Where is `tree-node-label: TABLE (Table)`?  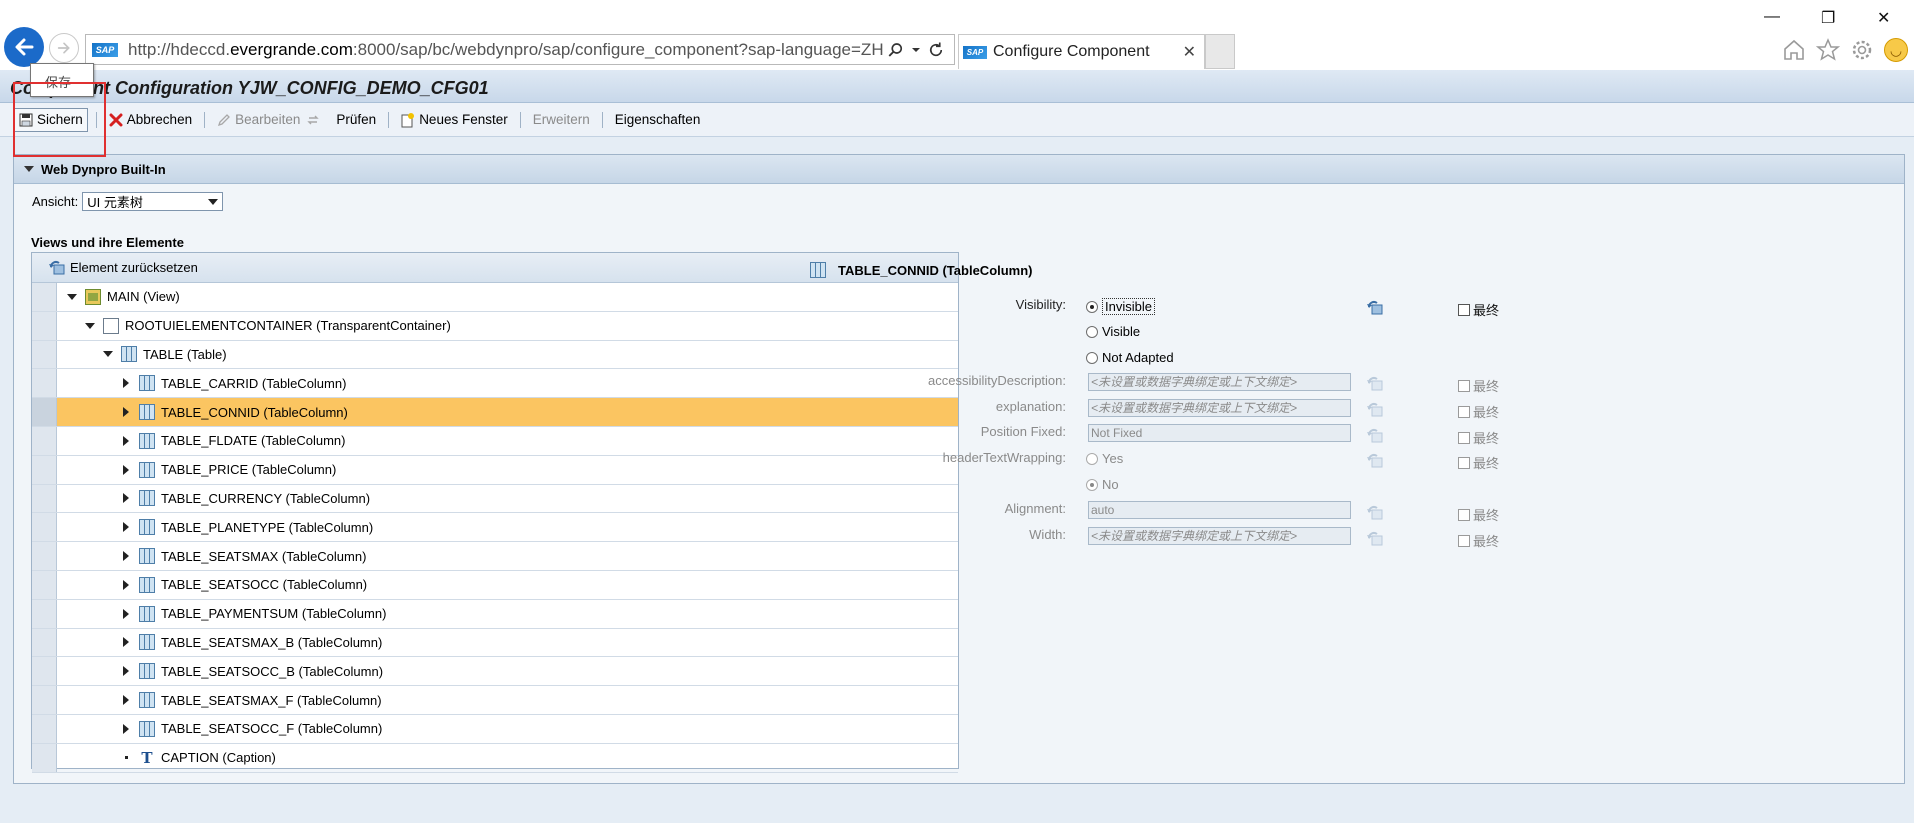 tree-node-label: TABLE (Table) is located at coordinates (185, 354).